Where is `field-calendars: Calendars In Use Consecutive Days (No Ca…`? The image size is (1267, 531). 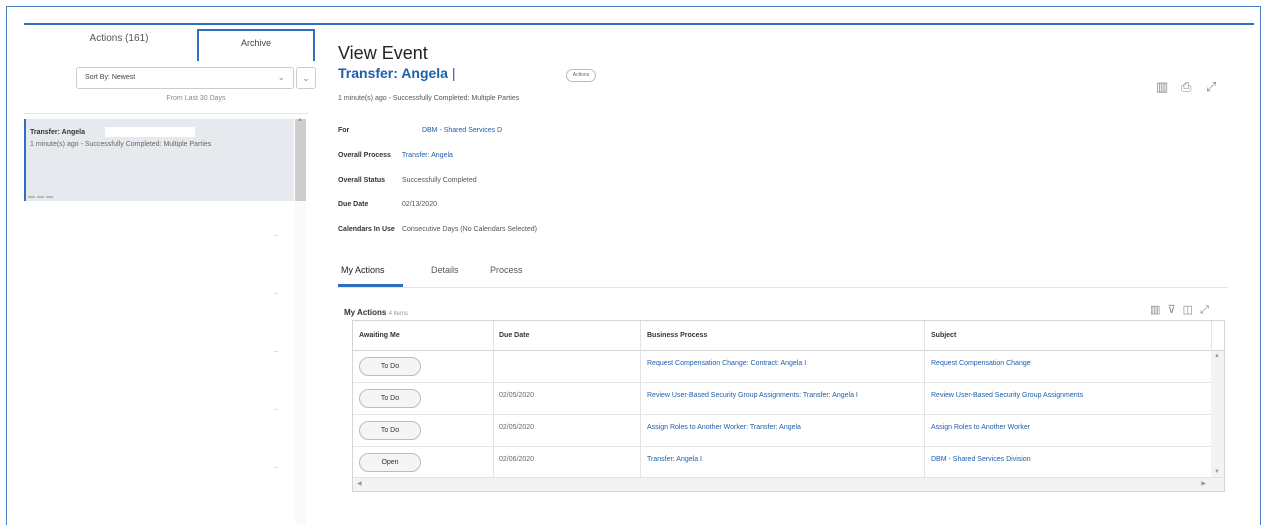
field-calendars: Calendars In Use Consecutive Days (No Ca… is located at coordinates (437, 229).